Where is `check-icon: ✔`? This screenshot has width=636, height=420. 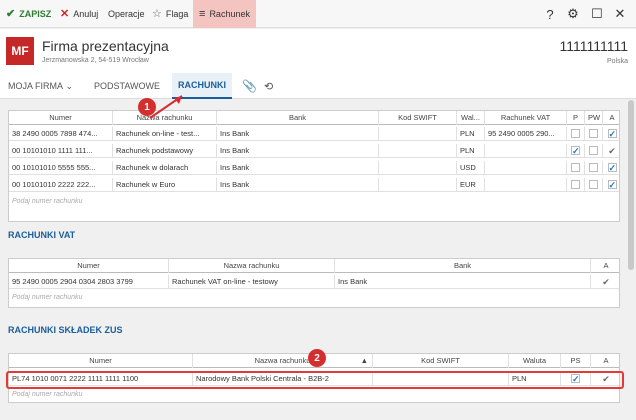
check-icon: ✔ is located at coordinates (11, 13).